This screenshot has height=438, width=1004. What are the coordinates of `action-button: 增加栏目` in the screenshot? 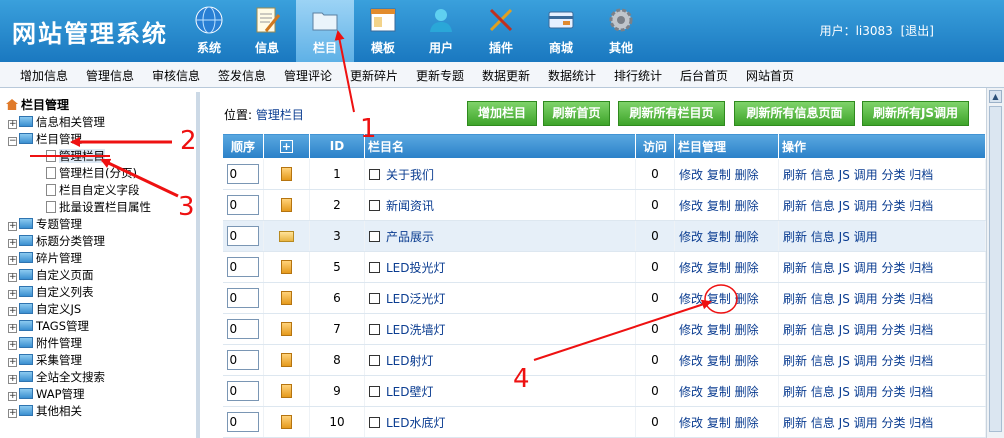 It's located at (502, 113).